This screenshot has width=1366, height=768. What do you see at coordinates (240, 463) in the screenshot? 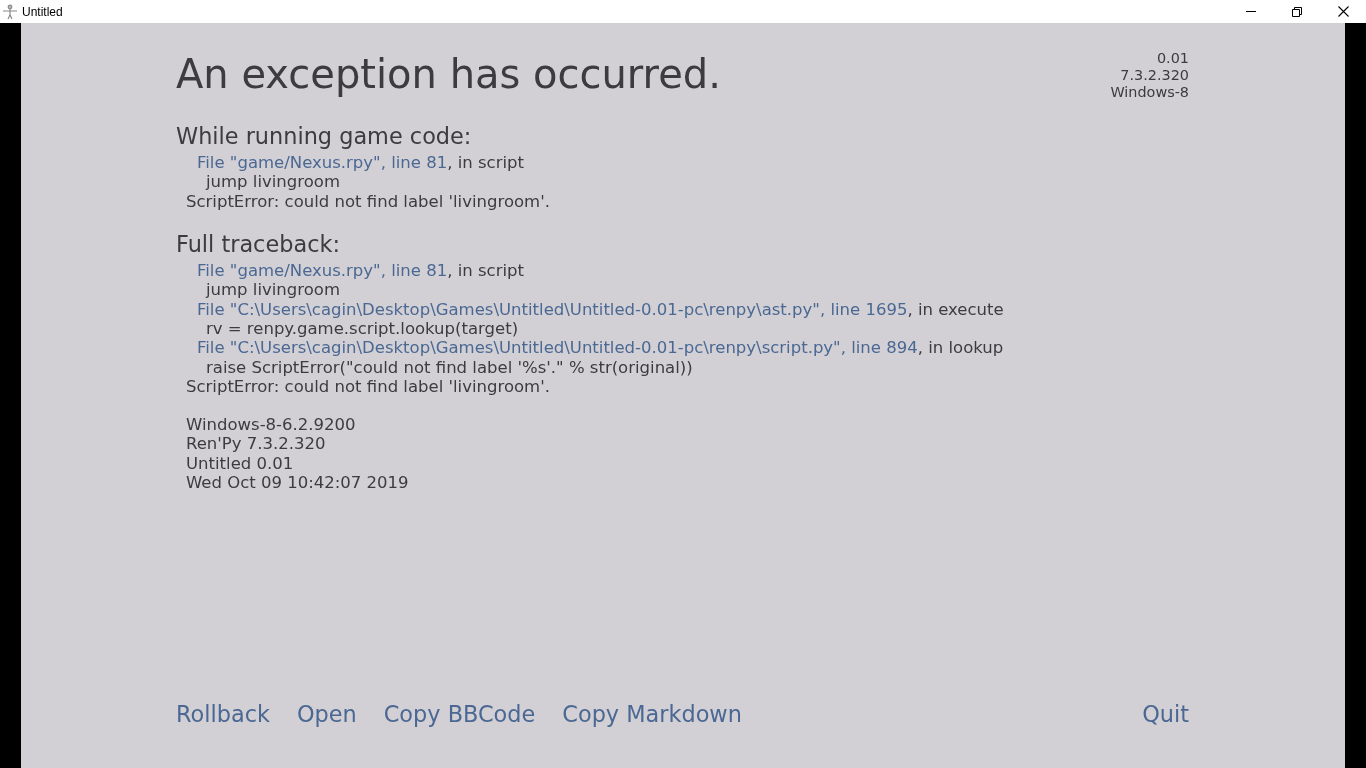
I see `system-info-text: Untitled 0.01` at bounding box center [240, 463].